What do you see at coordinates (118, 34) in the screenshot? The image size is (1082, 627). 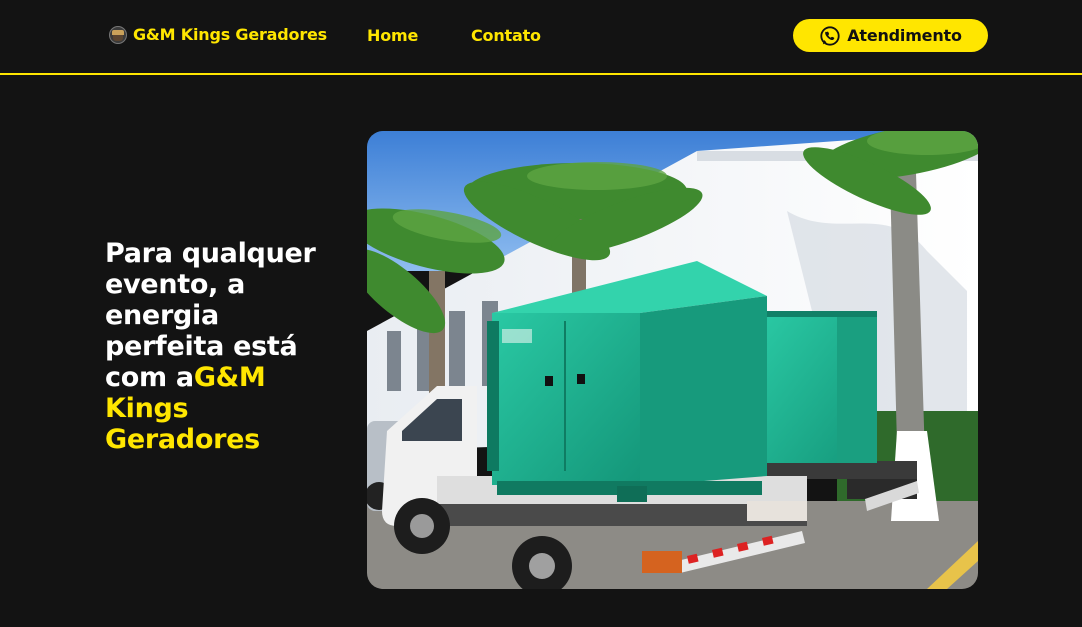 I see `brand-logo` at bounding box center [118, 34].